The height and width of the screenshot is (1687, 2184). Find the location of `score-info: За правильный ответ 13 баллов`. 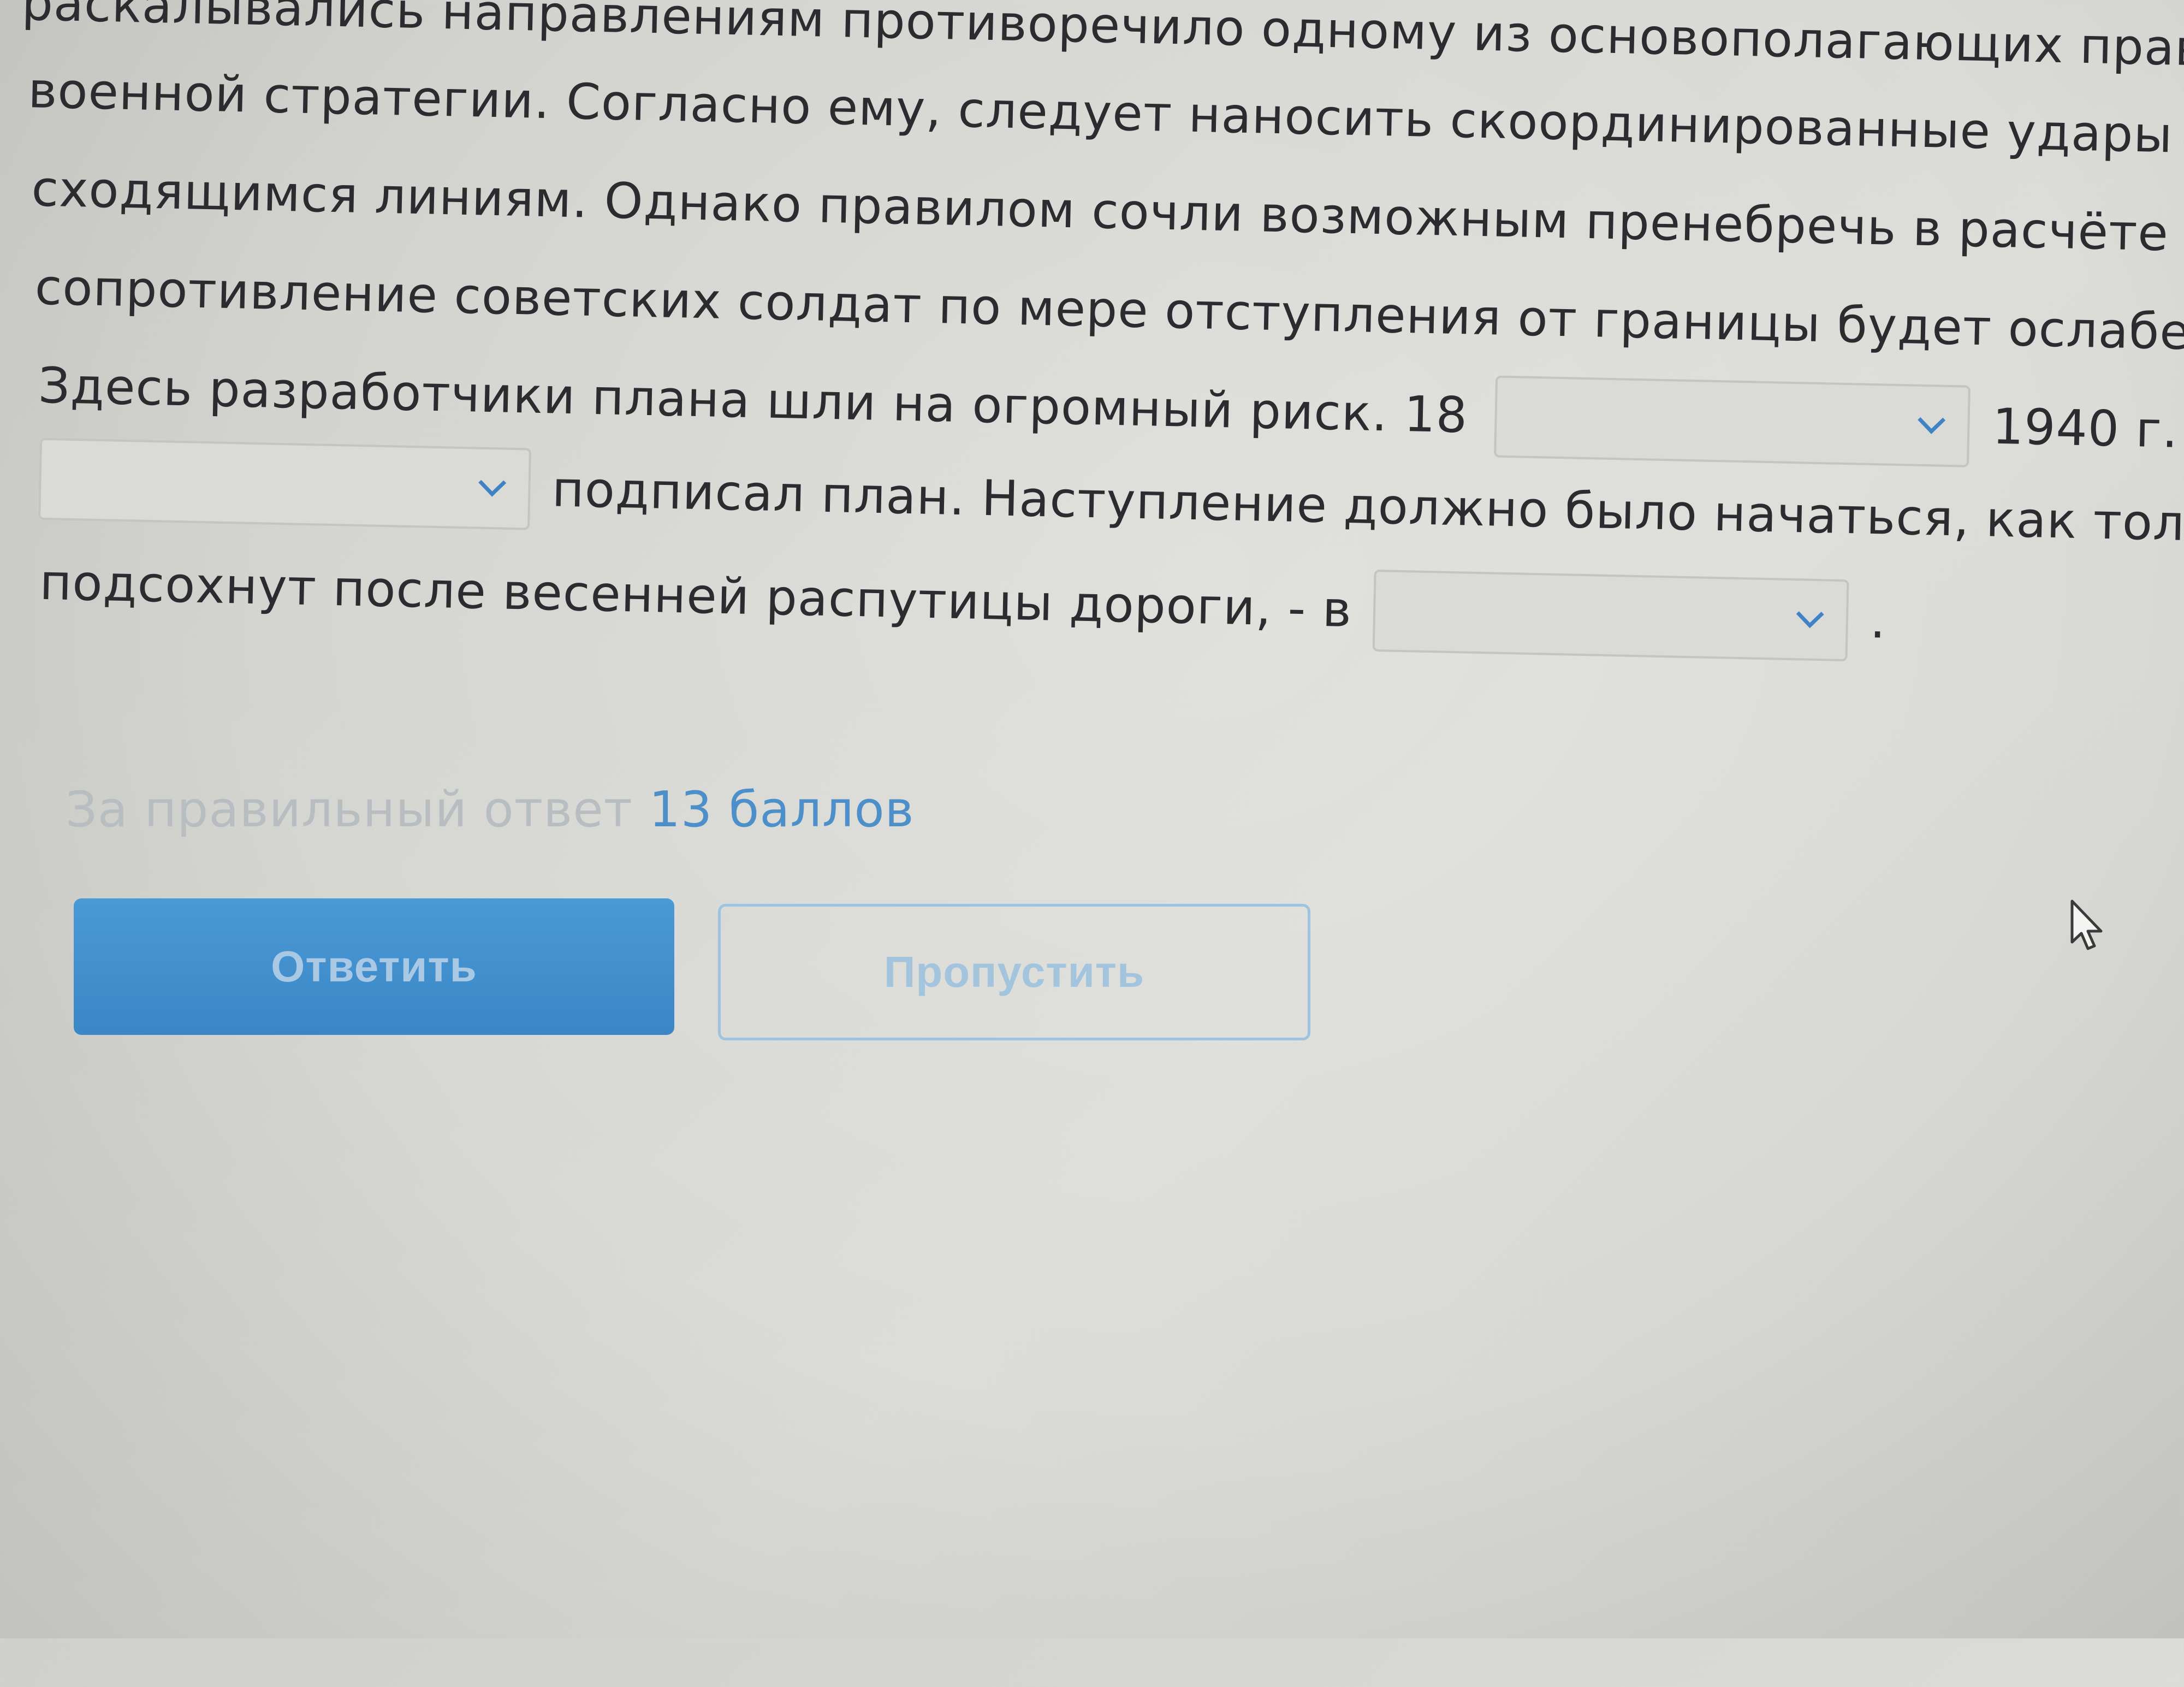

score-info: За правильный ответ 13 баллов is located at coordinates (491, 809).